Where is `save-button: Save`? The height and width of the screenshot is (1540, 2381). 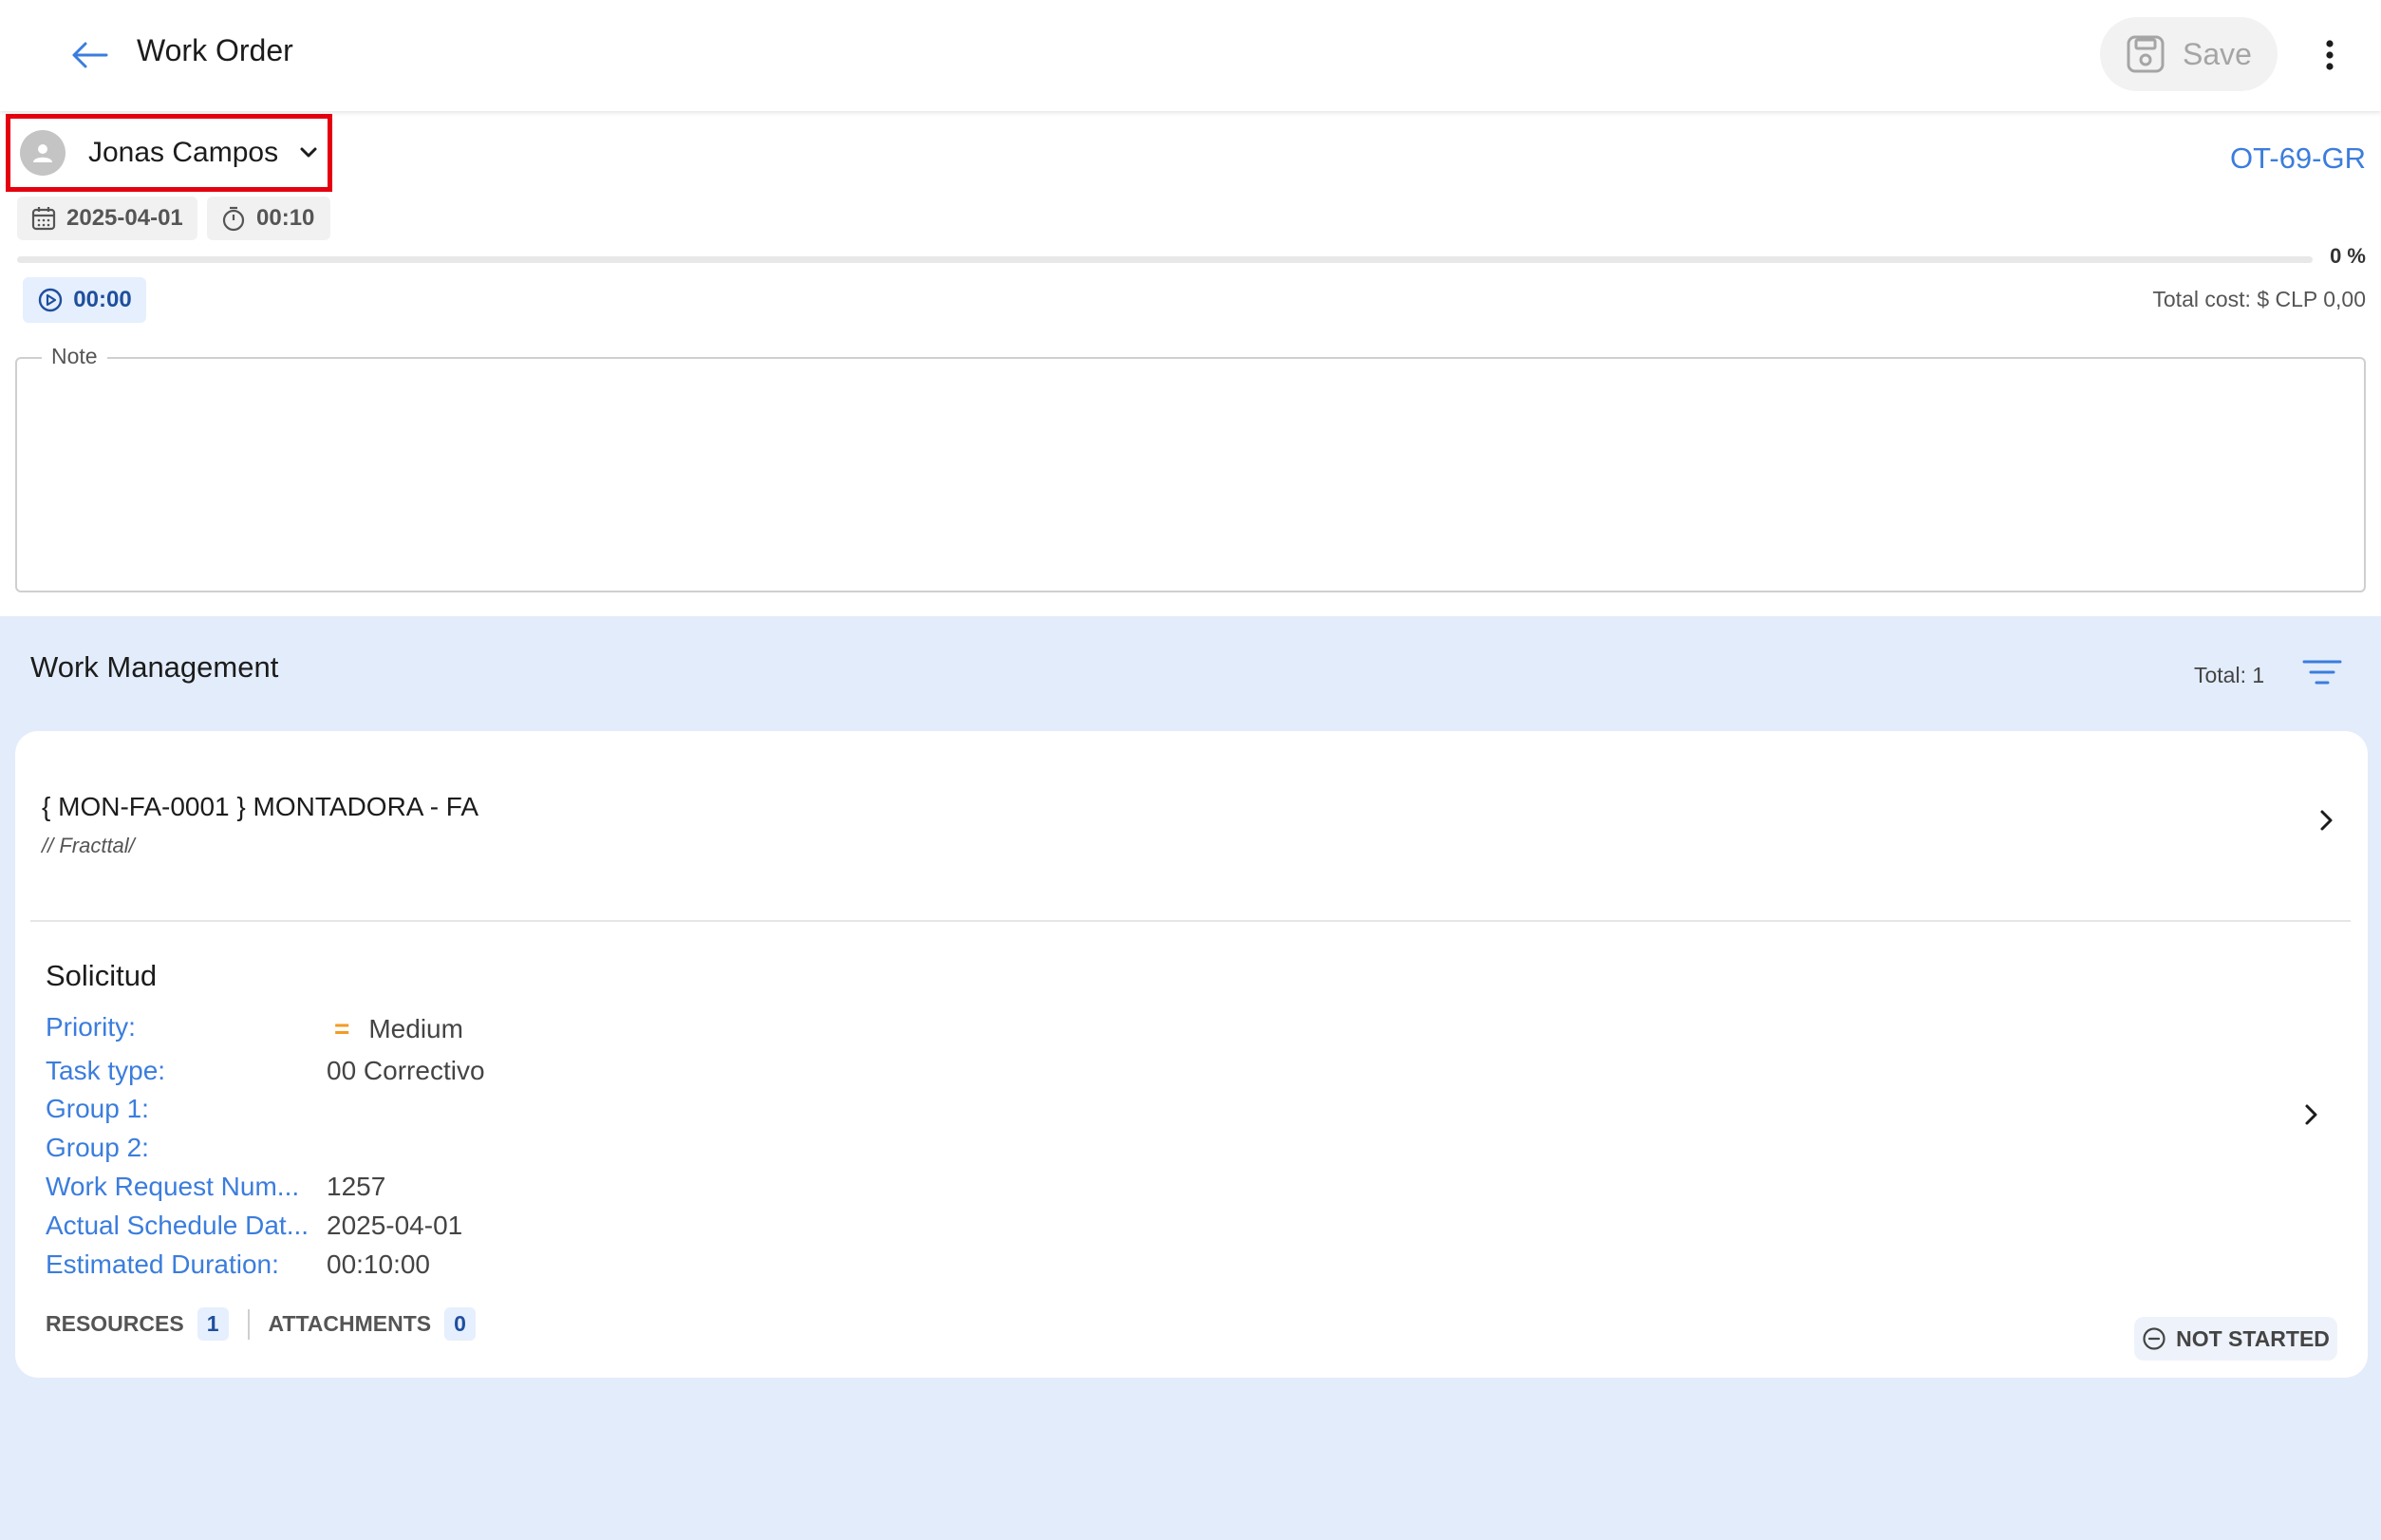 save-button: Save is located at coordinates (2189, 54).